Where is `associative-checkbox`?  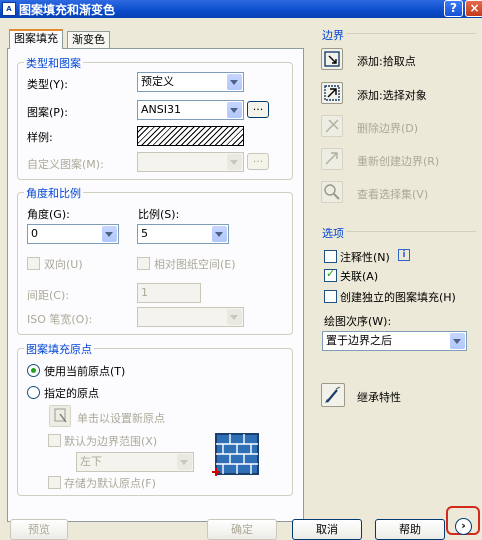
associative-checkbox is located at coordinates (330, 274).